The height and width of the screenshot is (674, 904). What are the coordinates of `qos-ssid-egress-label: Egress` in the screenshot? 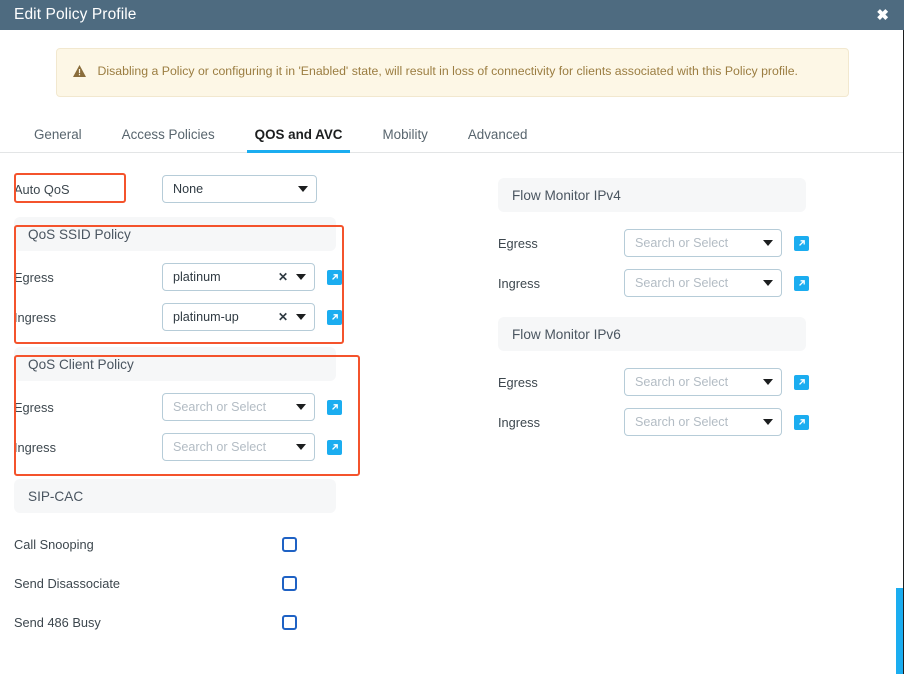 It's located at (34, 277).